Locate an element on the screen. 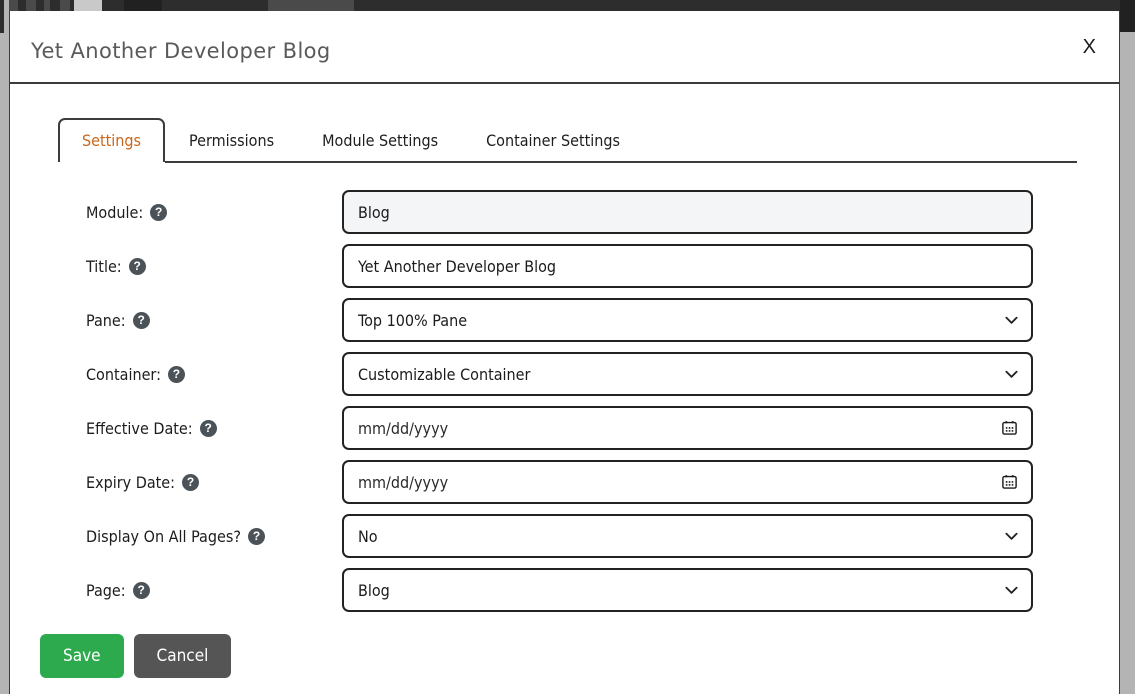 The image size is (1135, 694). modal-header: Yet Another Developer Blog X is located at coordinates (564, 47).